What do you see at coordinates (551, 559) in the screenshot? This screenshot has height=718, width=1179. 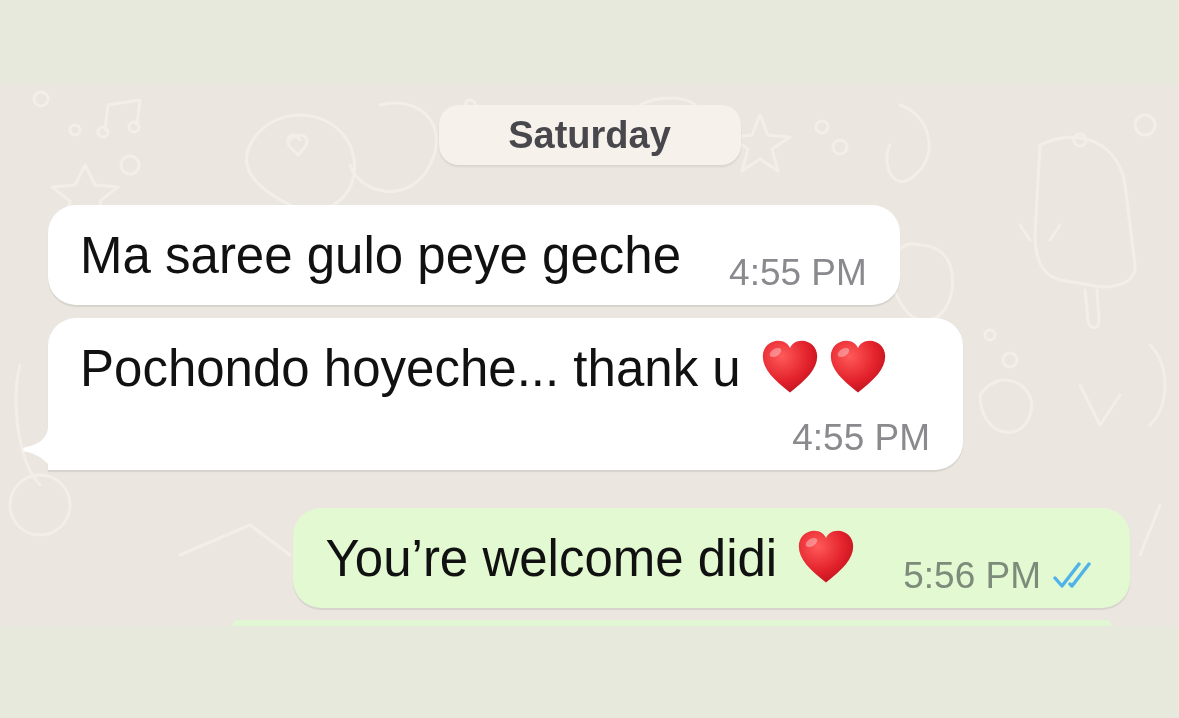 I see `message-text: You’re welcome didi` at bounding box center [551, 559].